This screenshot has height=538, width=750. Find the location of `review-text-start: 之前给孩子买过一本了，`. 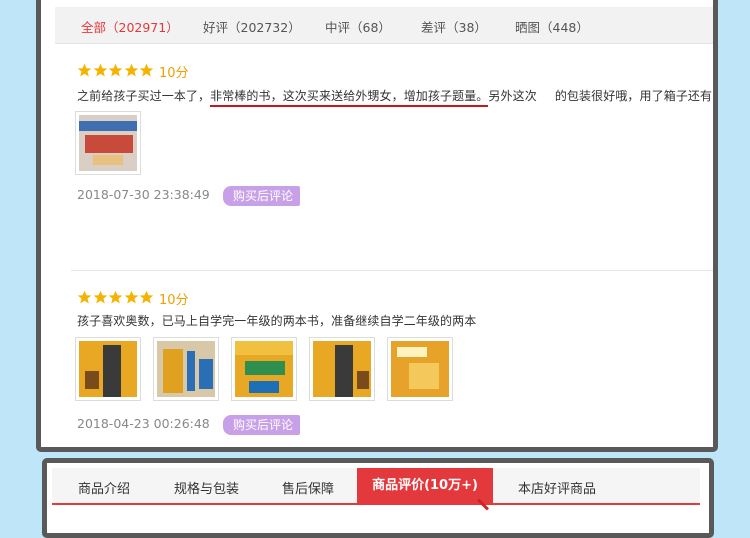

review-text-start: 之前给孩子买过一本了， is located at coordinates (144, 96).